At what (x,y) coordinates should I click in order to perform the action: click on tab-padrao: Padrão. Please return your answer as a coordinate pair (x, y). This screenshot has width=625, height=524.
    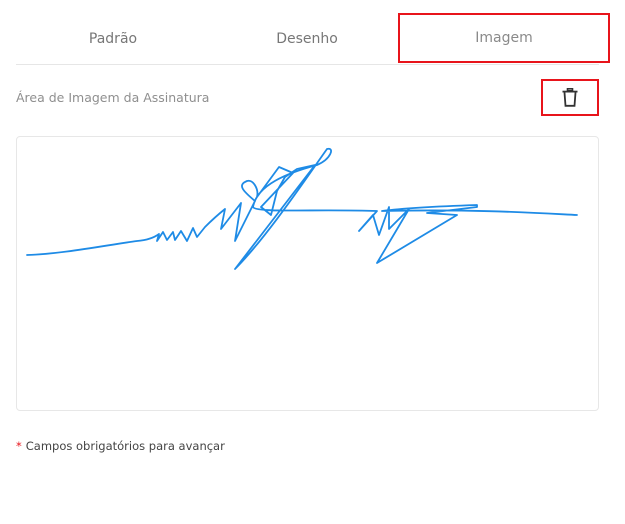
    Looking at the image, I should click on (113, 38).